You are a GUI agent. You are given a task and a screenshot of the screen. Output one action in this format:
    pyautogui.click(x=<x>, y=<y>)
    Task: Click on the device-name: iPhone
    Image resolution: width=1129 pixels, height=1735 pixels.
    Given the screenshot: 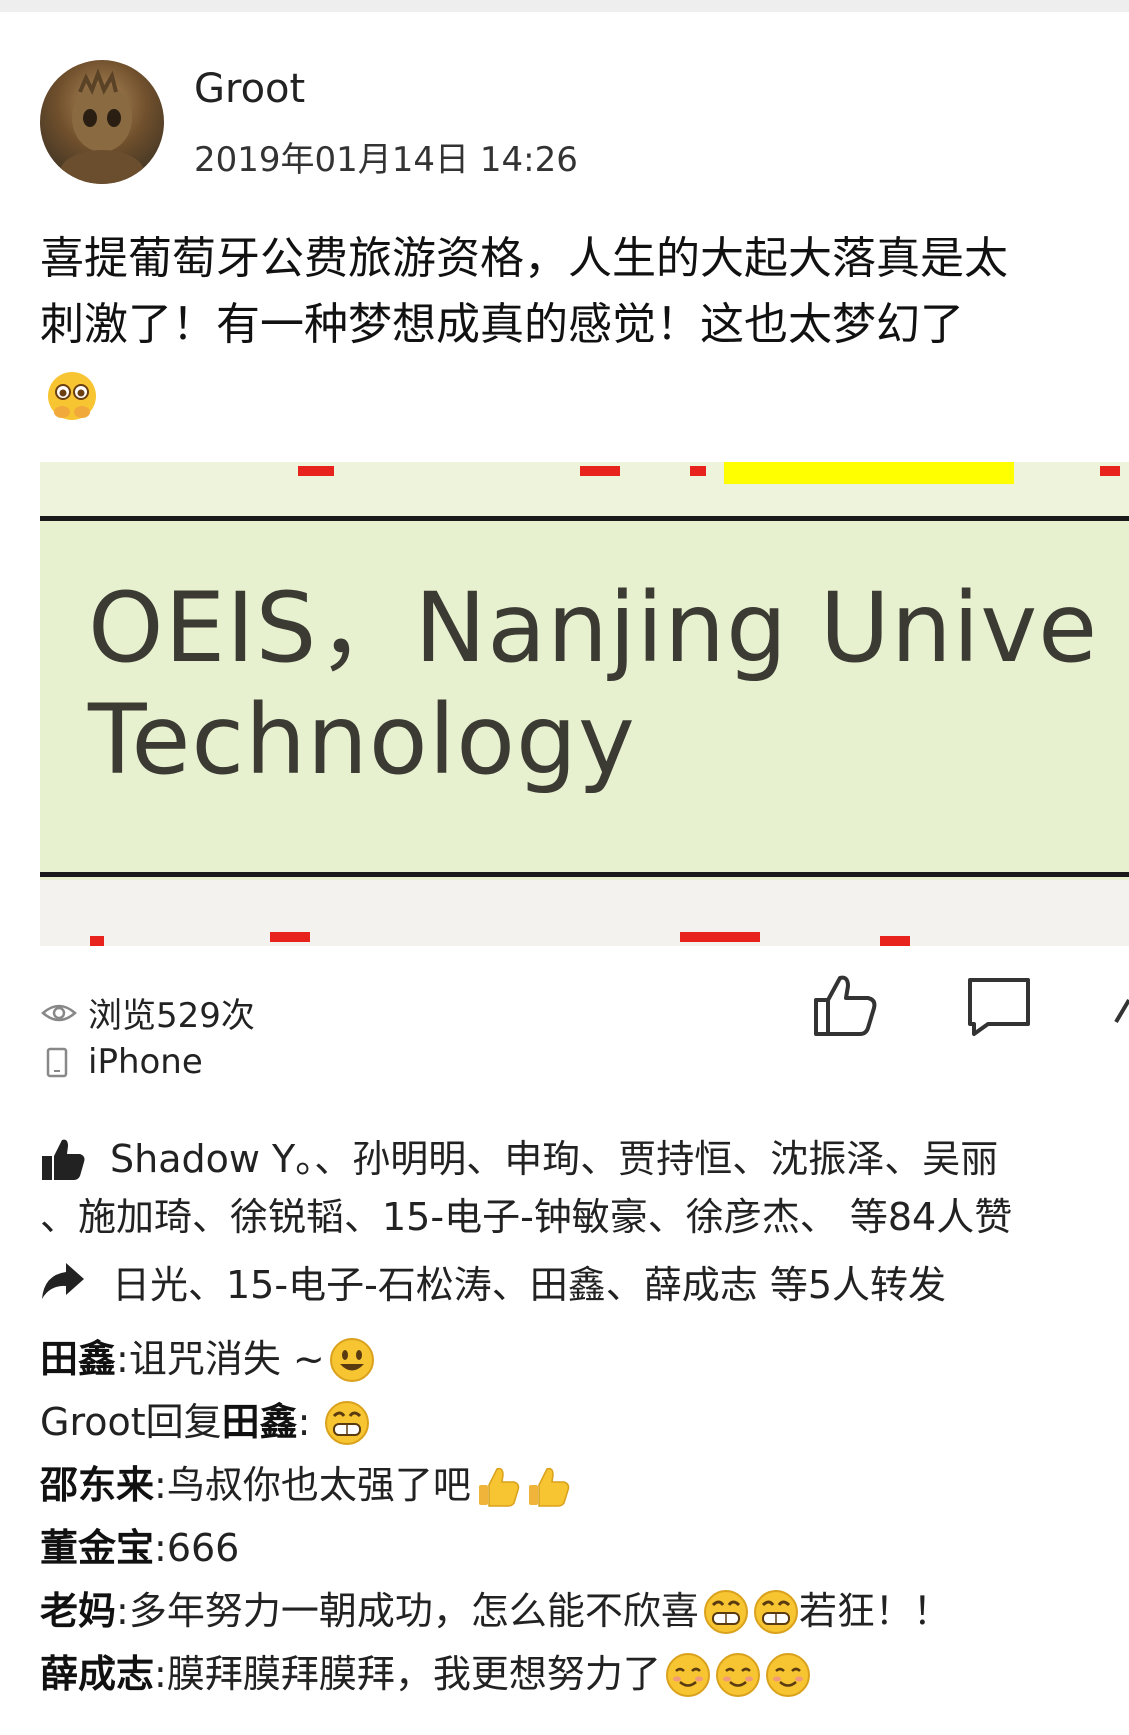 What is the action you would take?
    pyautogui.click(x=145, y=1062)
    